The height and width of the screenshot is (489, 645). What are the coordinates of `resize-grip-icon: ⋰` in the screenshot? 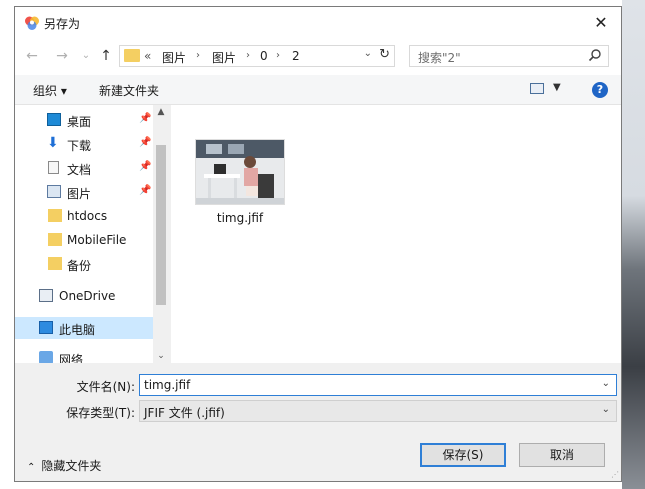 It's located at (615, 474).